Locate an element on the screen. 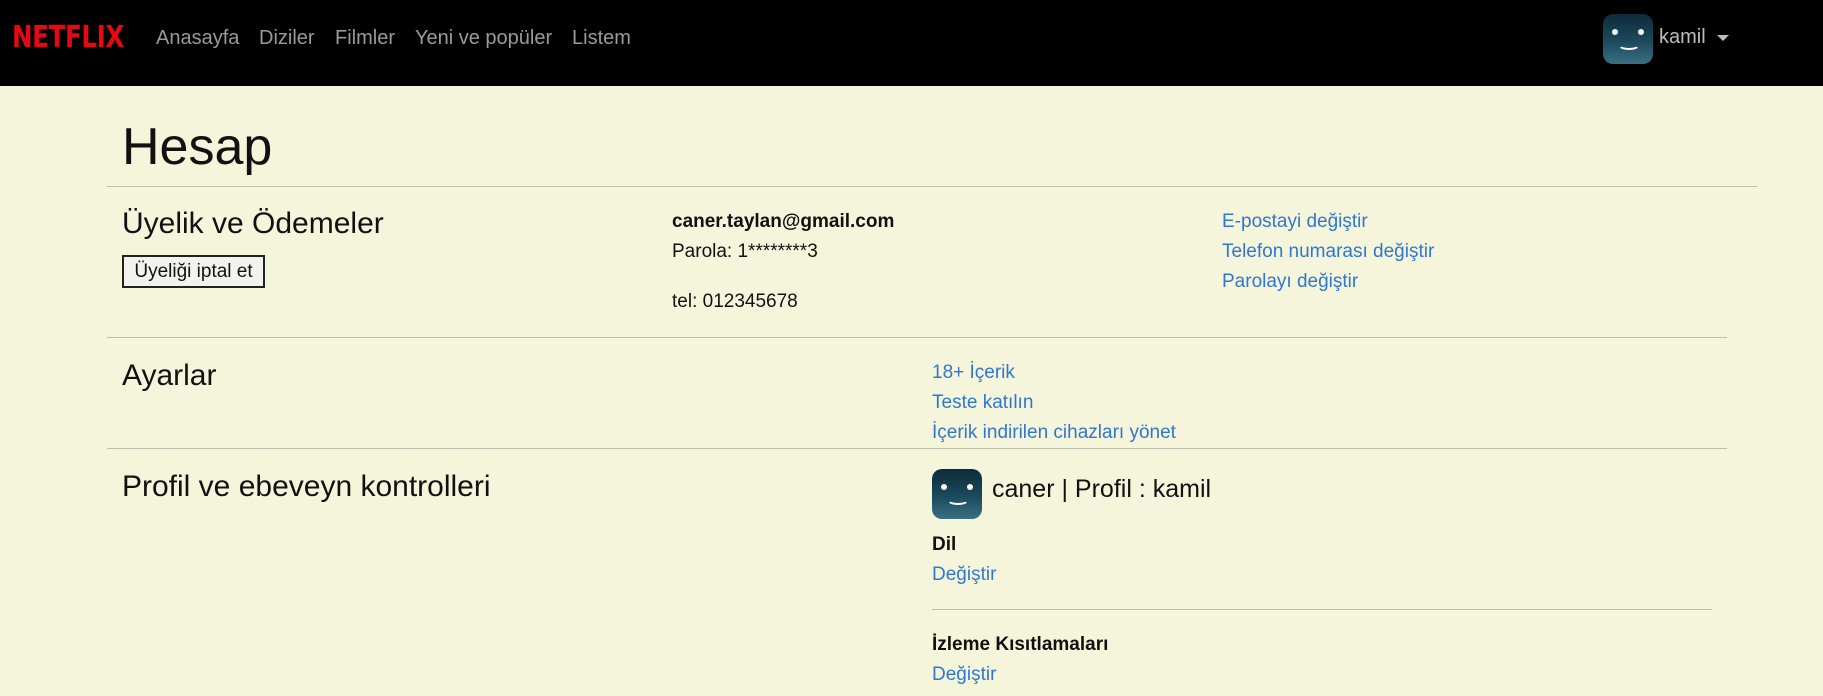 The width and height of the screenshot is (1823, 696). nav-link-my-list: Listem is located at coordinates (601, 38).